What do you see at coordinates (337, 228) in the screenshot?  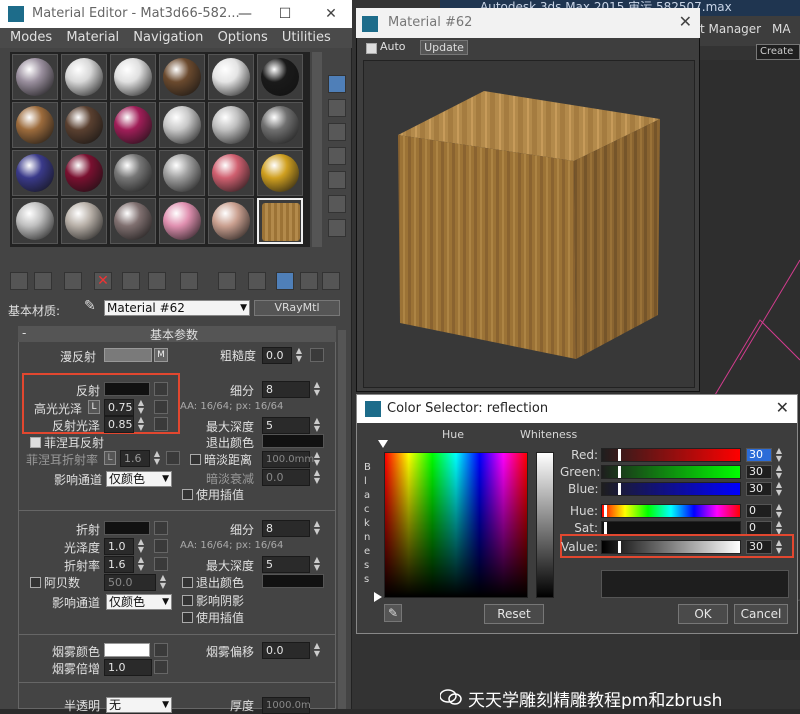 I see `options-icon` at bounding box center [337, 228].